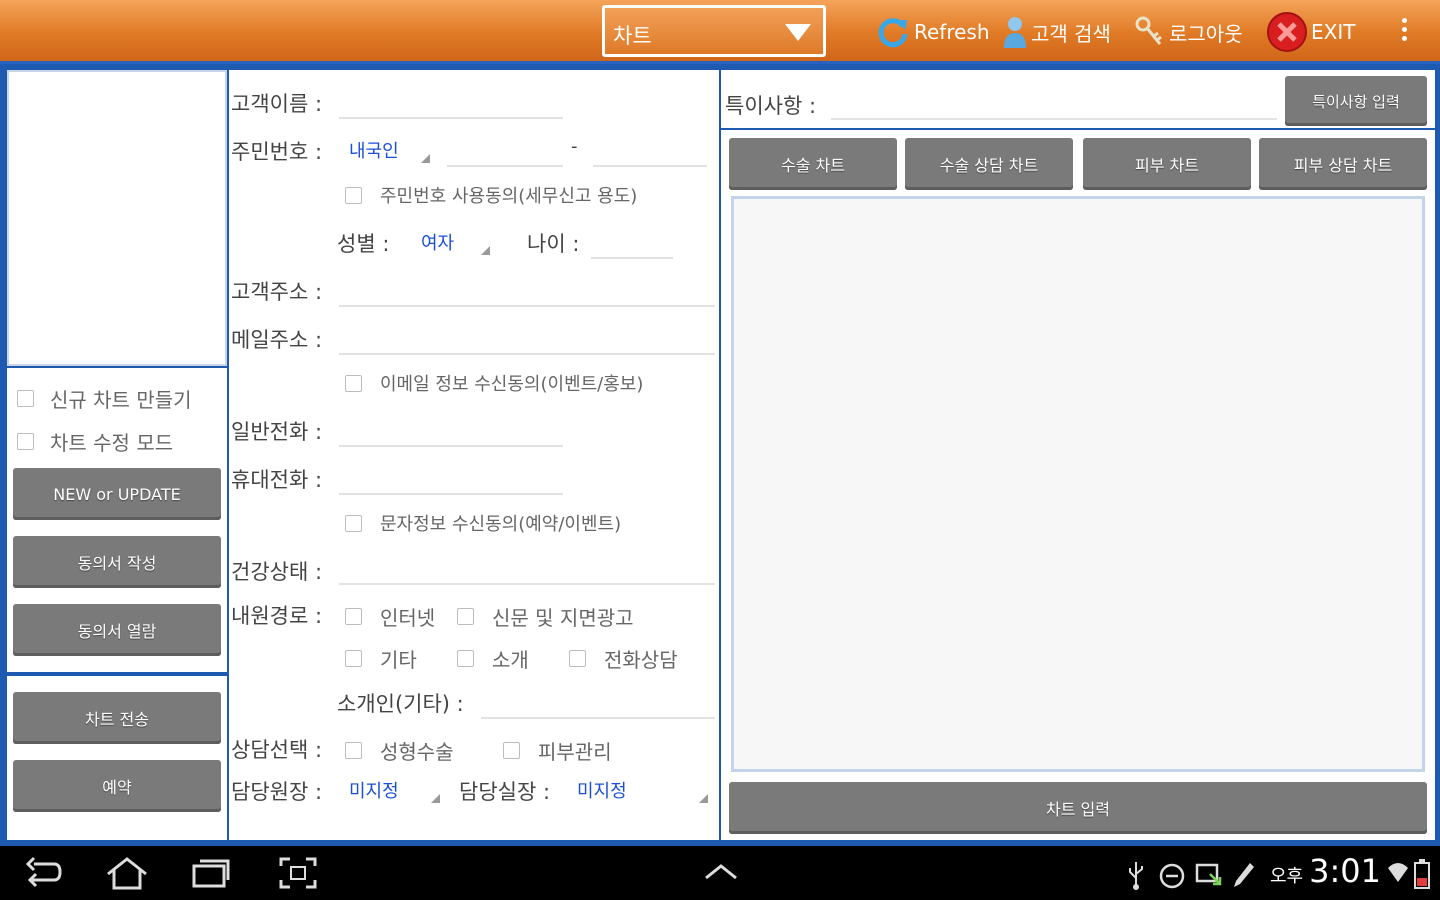  I want to click on consent-write-button: 동의서 작성, so click(117, 562).